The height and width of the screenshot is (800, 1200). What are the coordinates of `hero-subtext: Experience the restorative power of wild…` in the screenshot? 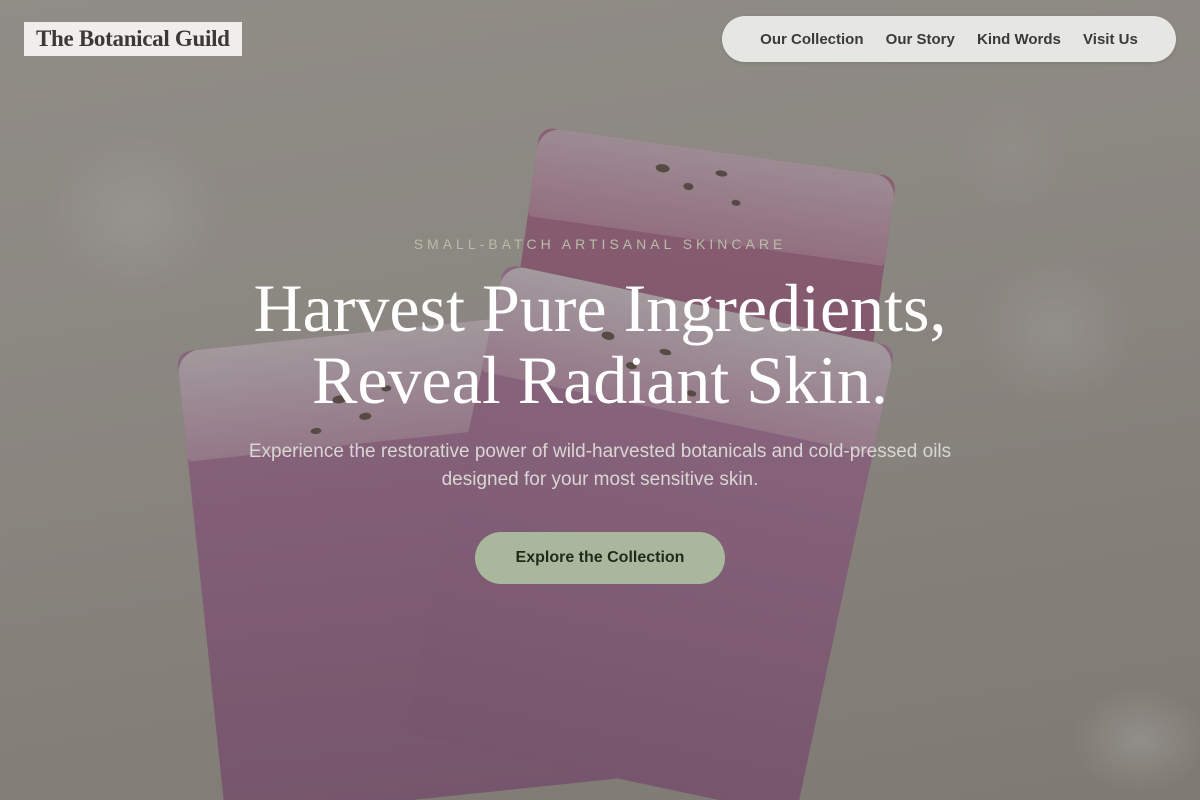 It's located at (600, 466).